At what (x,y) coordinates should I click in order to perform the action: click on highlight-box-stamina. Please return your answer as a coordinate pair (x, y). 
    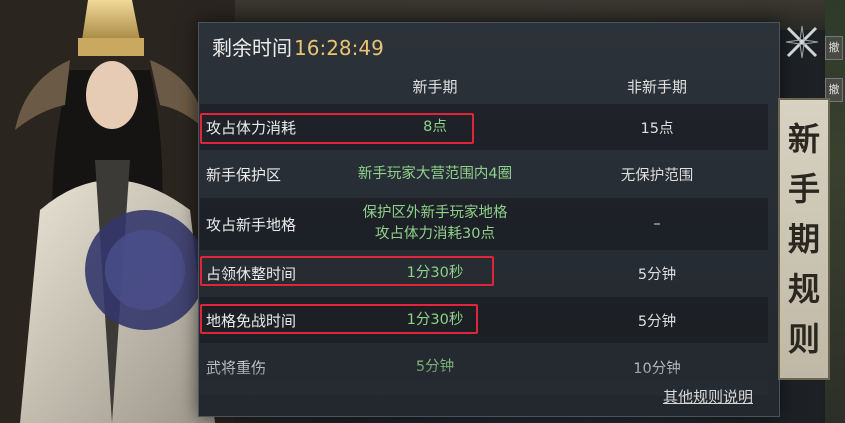
    Looking at the image, I should click on (337, 128).